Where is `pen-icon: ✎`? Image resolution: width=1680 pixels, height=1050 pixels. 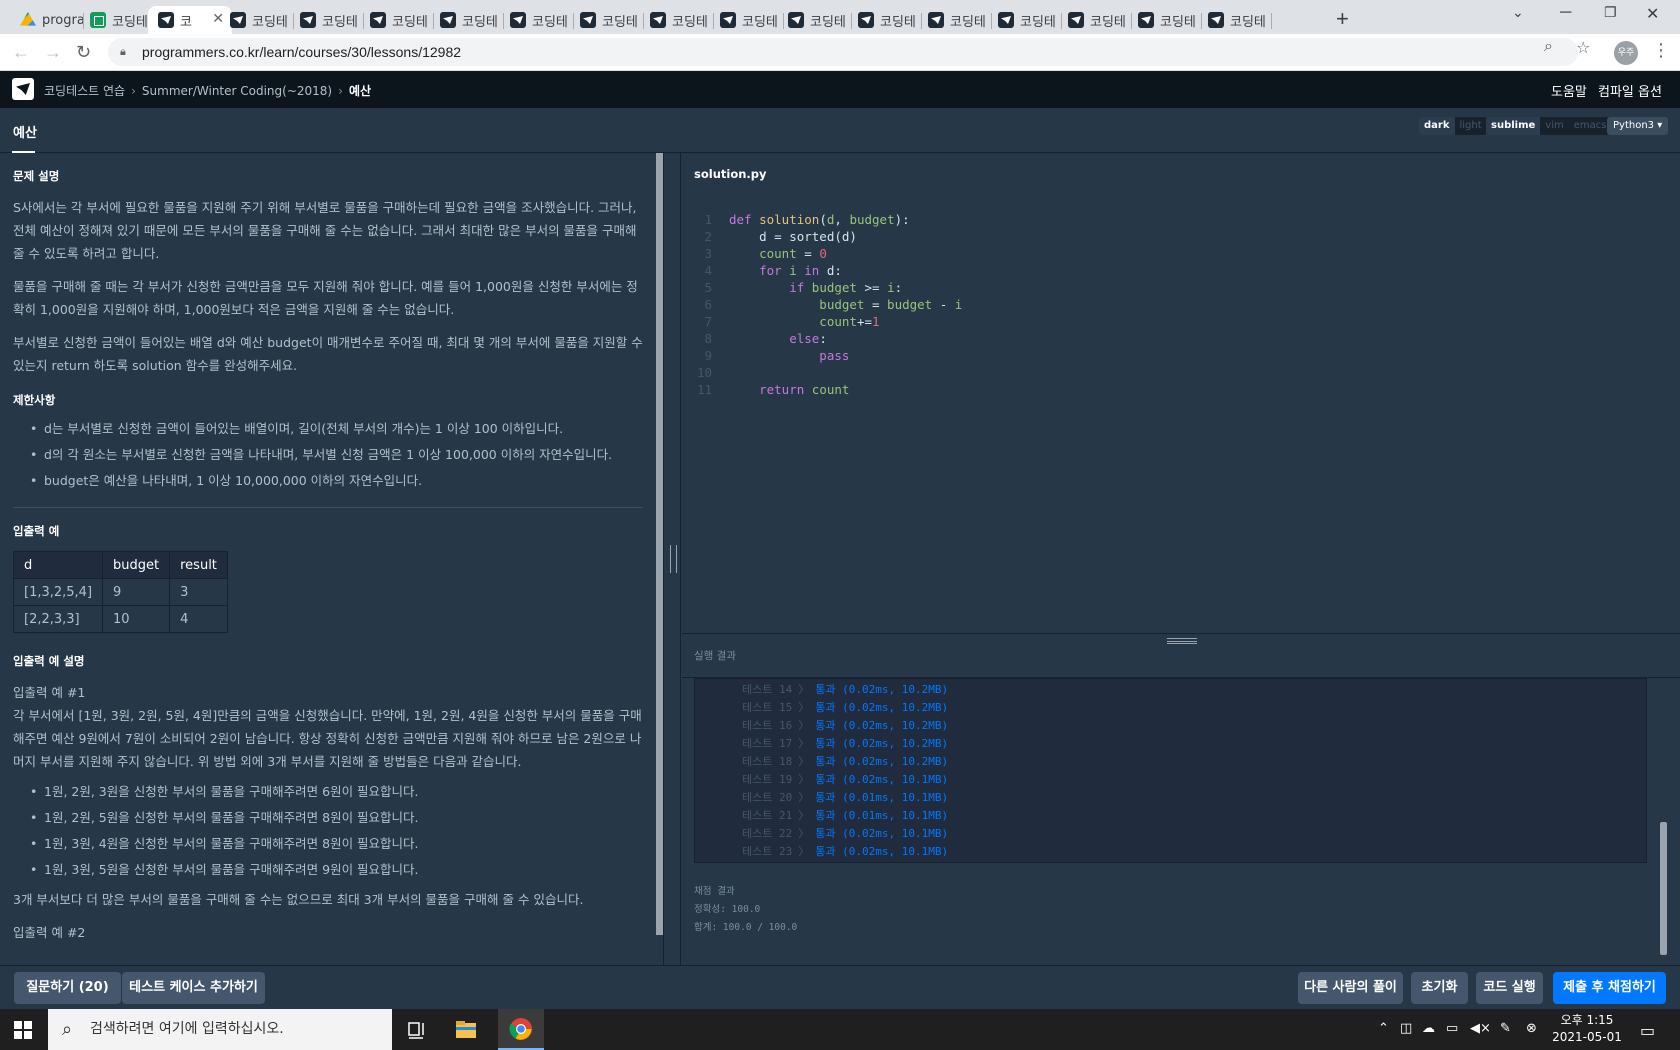
pen-icon: ✎ is located at coordinates (1505, 1028).